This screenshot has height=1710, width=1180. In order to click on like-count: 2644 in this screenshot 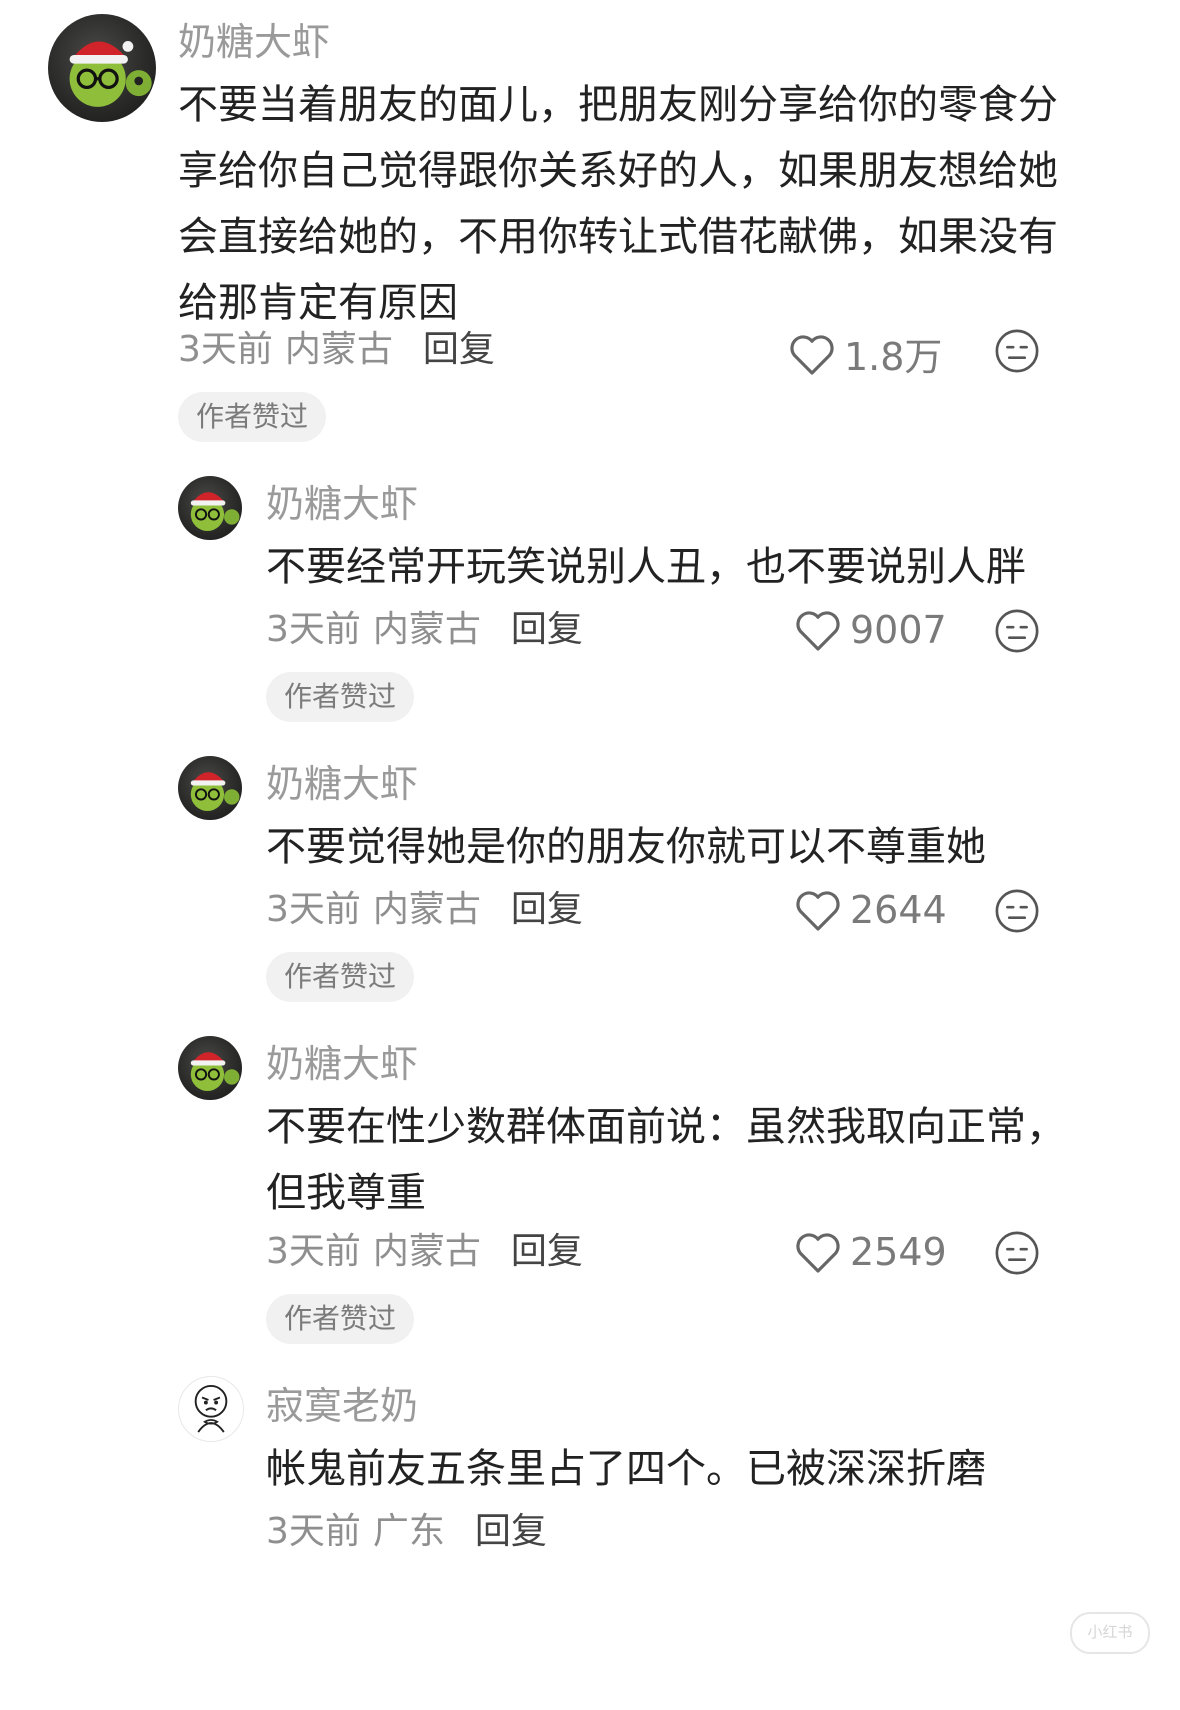, I will do `click(898, 910)`.